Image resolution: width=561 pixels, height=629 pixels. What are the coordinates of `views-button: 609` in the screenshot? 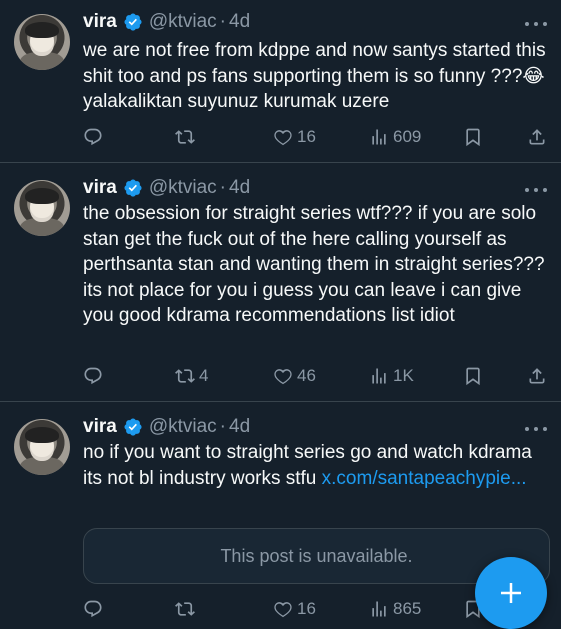 It's located at (395, 137).